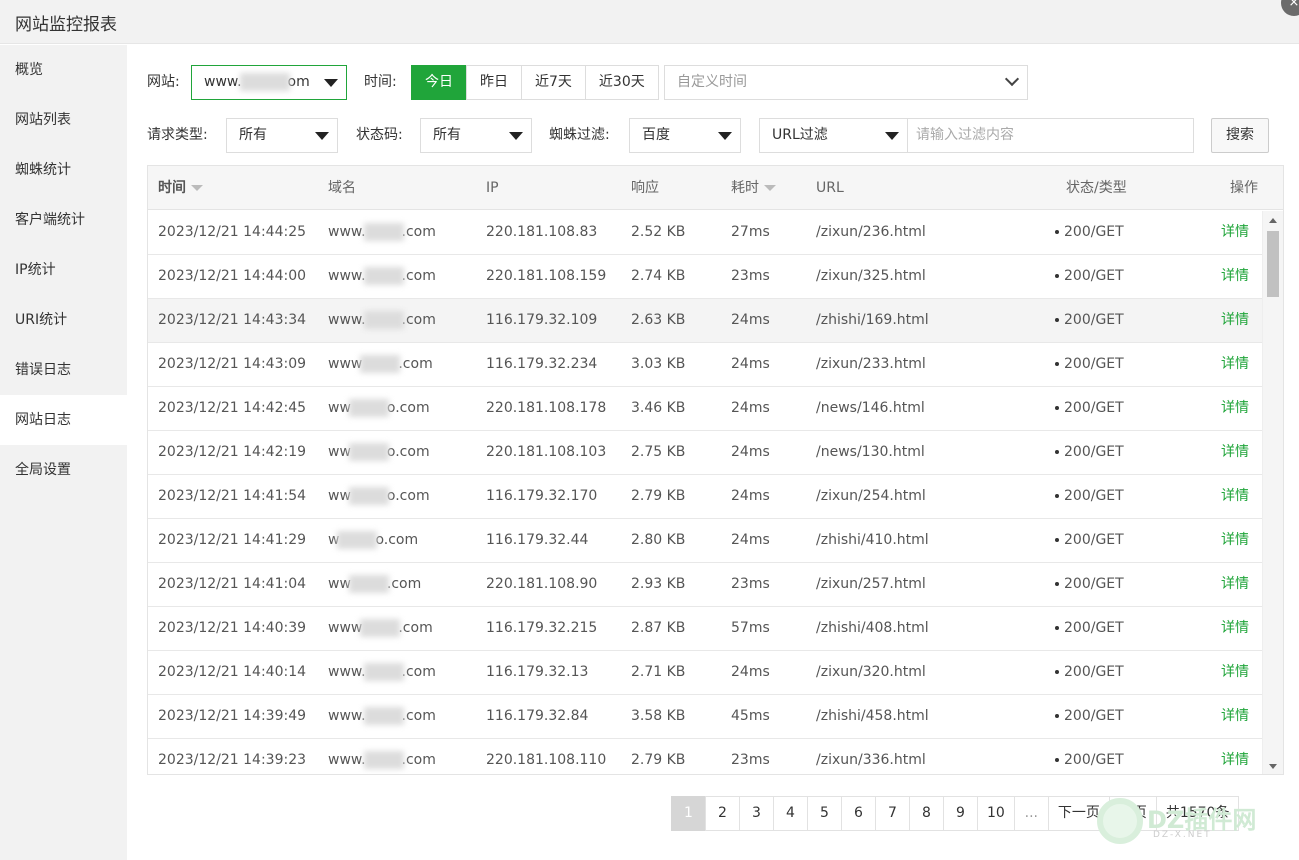  I want to click on watermark-circle-icon, so click(1120, 821).